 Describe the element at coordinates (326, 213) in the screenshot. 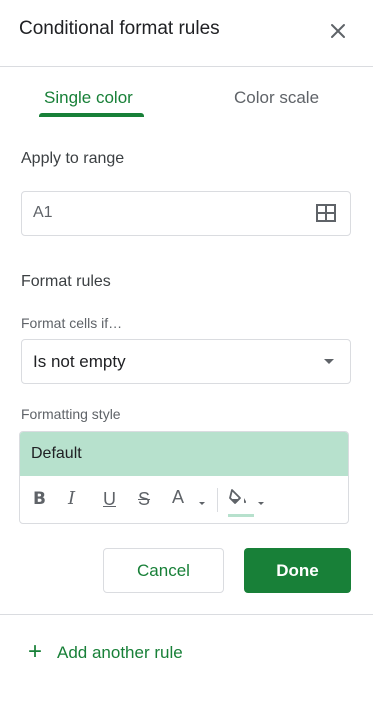

I see `grid-select-icon` at that location.